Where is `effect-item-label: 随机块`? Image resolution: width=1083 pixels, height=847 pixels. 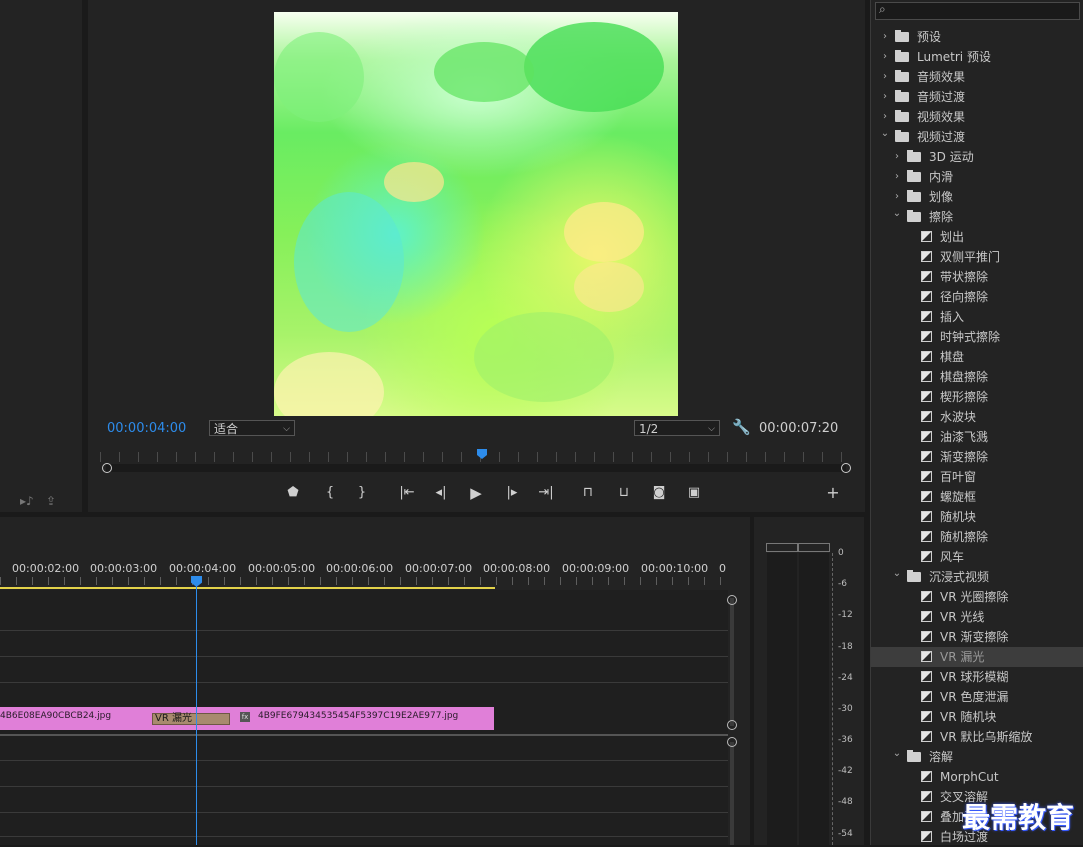
effect-item-label: 随机块 is located at coordinates (958, 517).